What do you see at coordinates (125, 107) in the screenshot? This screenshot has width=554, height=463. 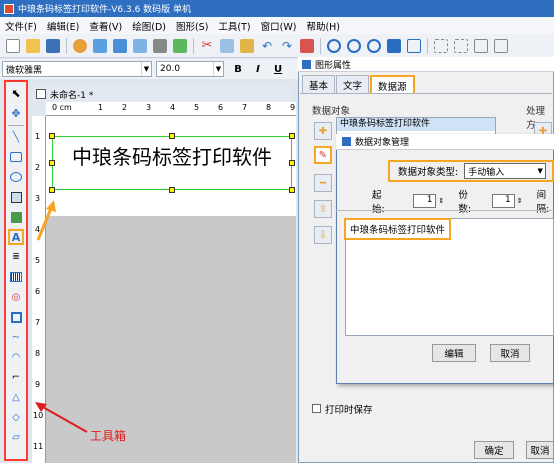 I see `ruler-tick: 2` at bounding box center [125, 107].